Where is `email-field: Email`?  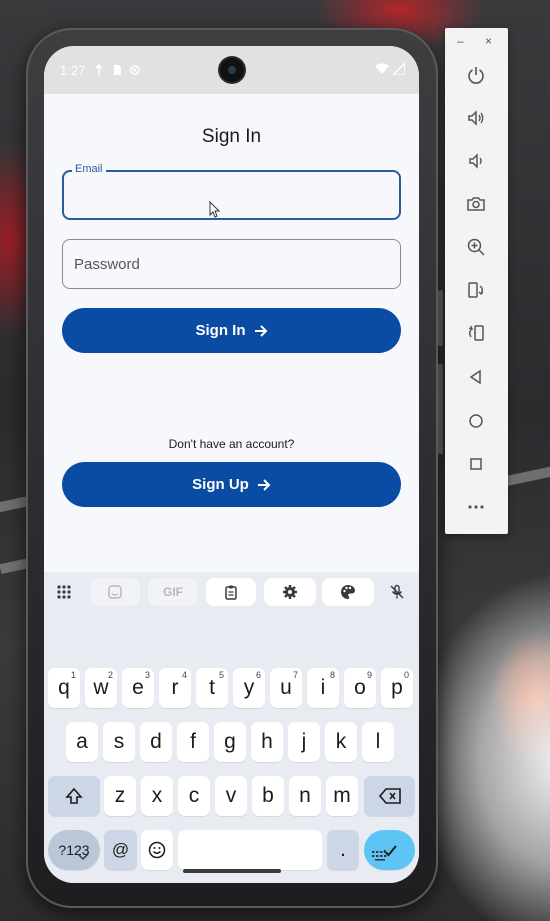 email-field: Email is located at coordinates (231, 191).